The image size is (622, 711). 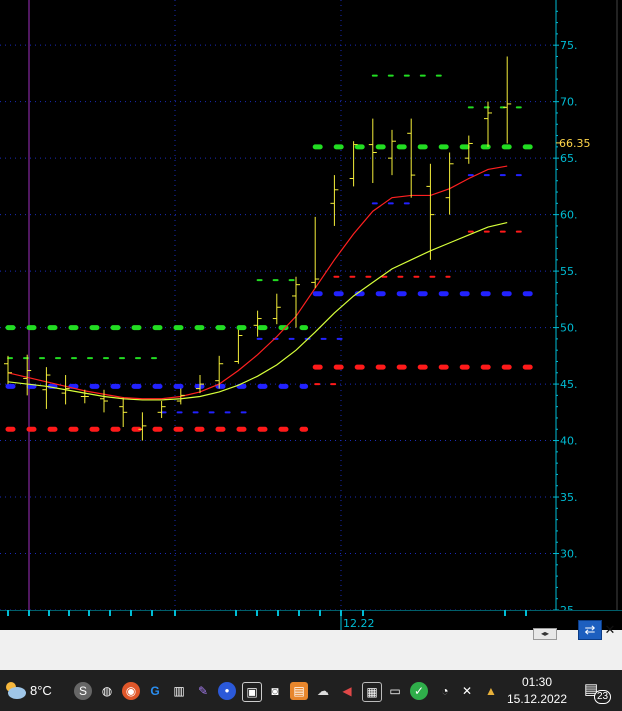 I want to click on chart-footer-bar, so click(x=311, y=650).